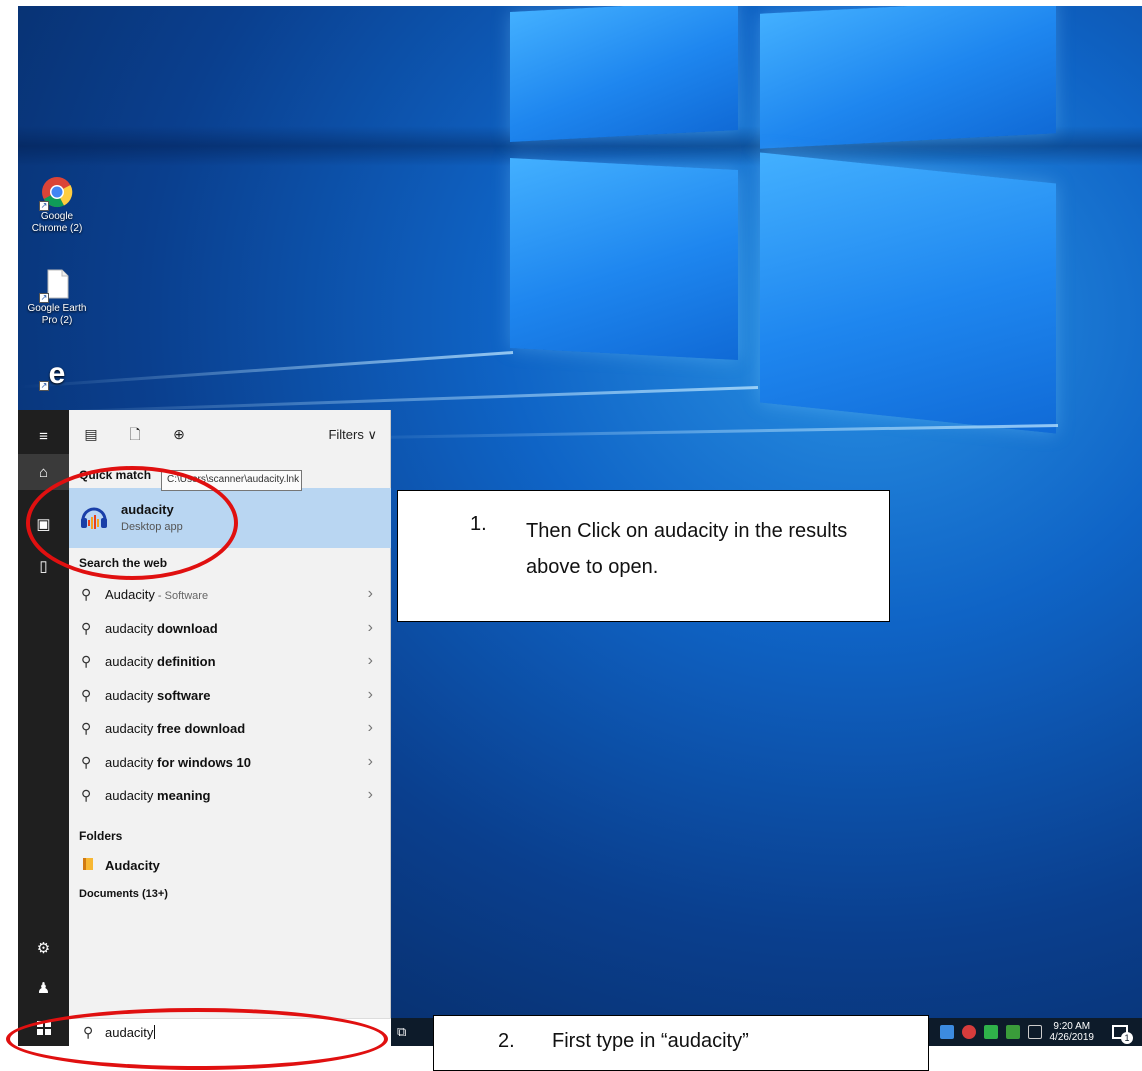 The width and height of the screenshot is (1142, 1071). I want to click on documents-icon: ▣, so click(43, 524).